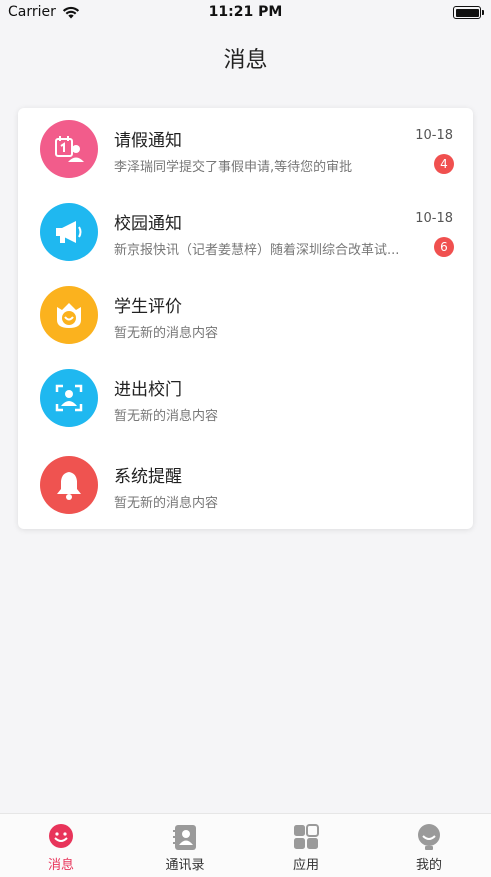  Describe the element at coordinates (428, 865) in the screenshot. I see `tab-label: 我的` at that location.